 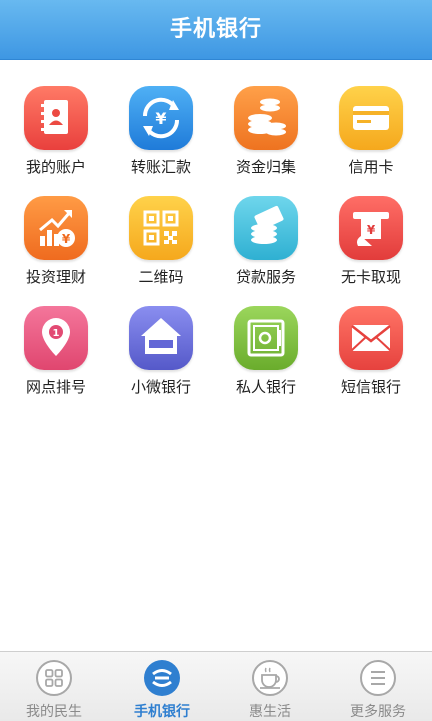 I want to click on menu-item-credit-card: 信用卡, so click(x=371, y=136).